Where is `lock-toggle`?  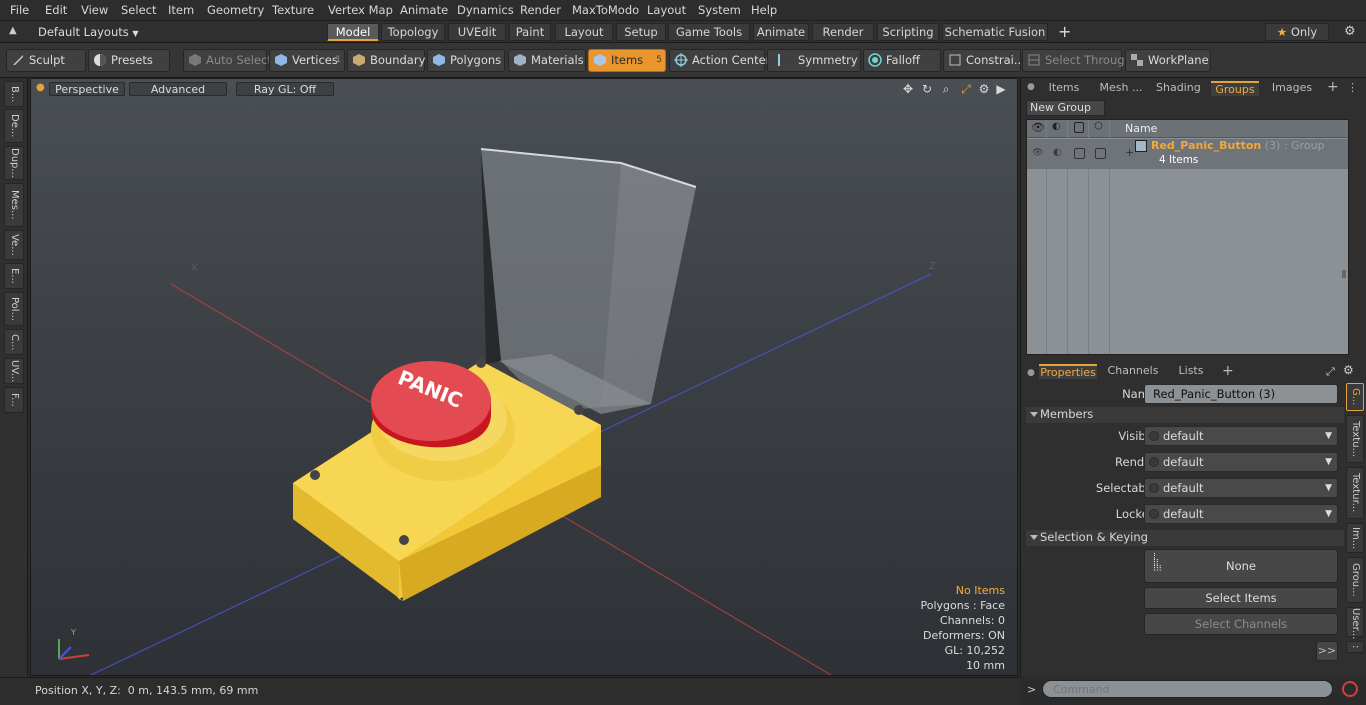
lock-toggle is located at coordinates (1079, 153).